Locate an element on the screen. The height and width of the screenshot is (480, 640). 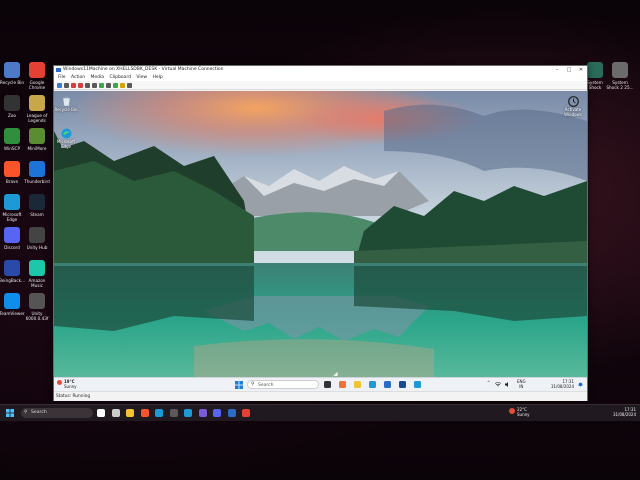
host-desktop-icon-label: League of Legends is located at coordinates (37, 118).